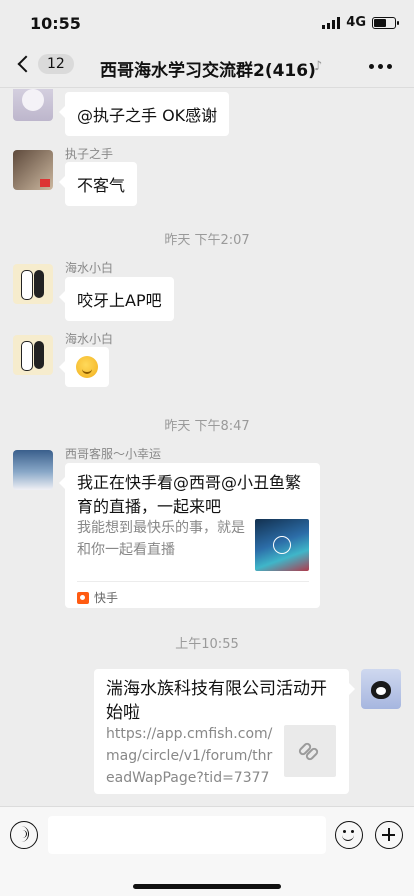  I want to click on dog-avatar, so click(381, 689).